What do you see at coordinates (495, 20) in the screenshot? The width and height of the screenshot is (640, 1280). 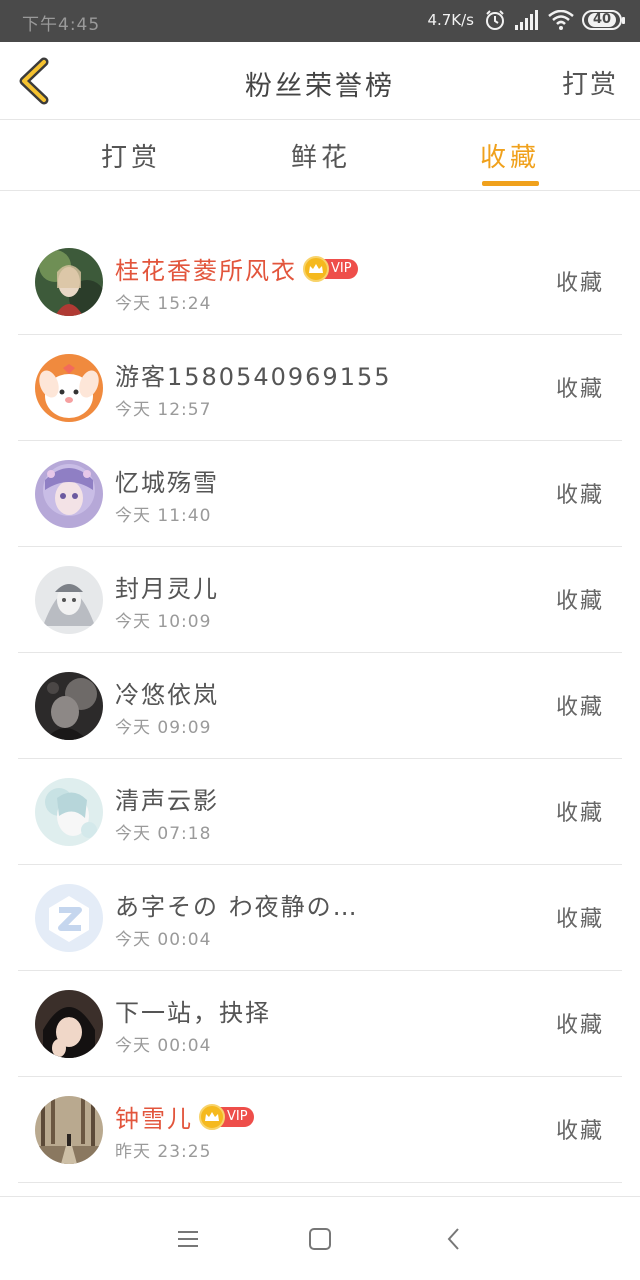 I see `alarm-icon` at bounding box center [495, 20].